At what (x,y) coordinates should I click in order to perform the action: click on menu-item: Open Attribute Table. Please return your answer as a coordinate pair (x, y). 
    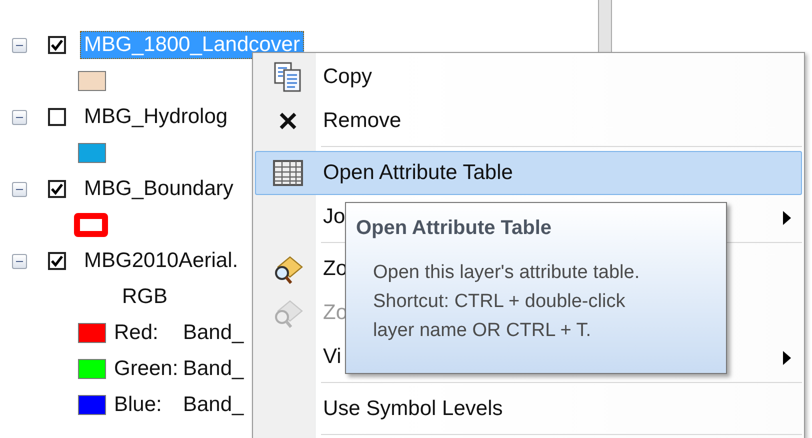
    Looking at the image, I should click on (528, 173).